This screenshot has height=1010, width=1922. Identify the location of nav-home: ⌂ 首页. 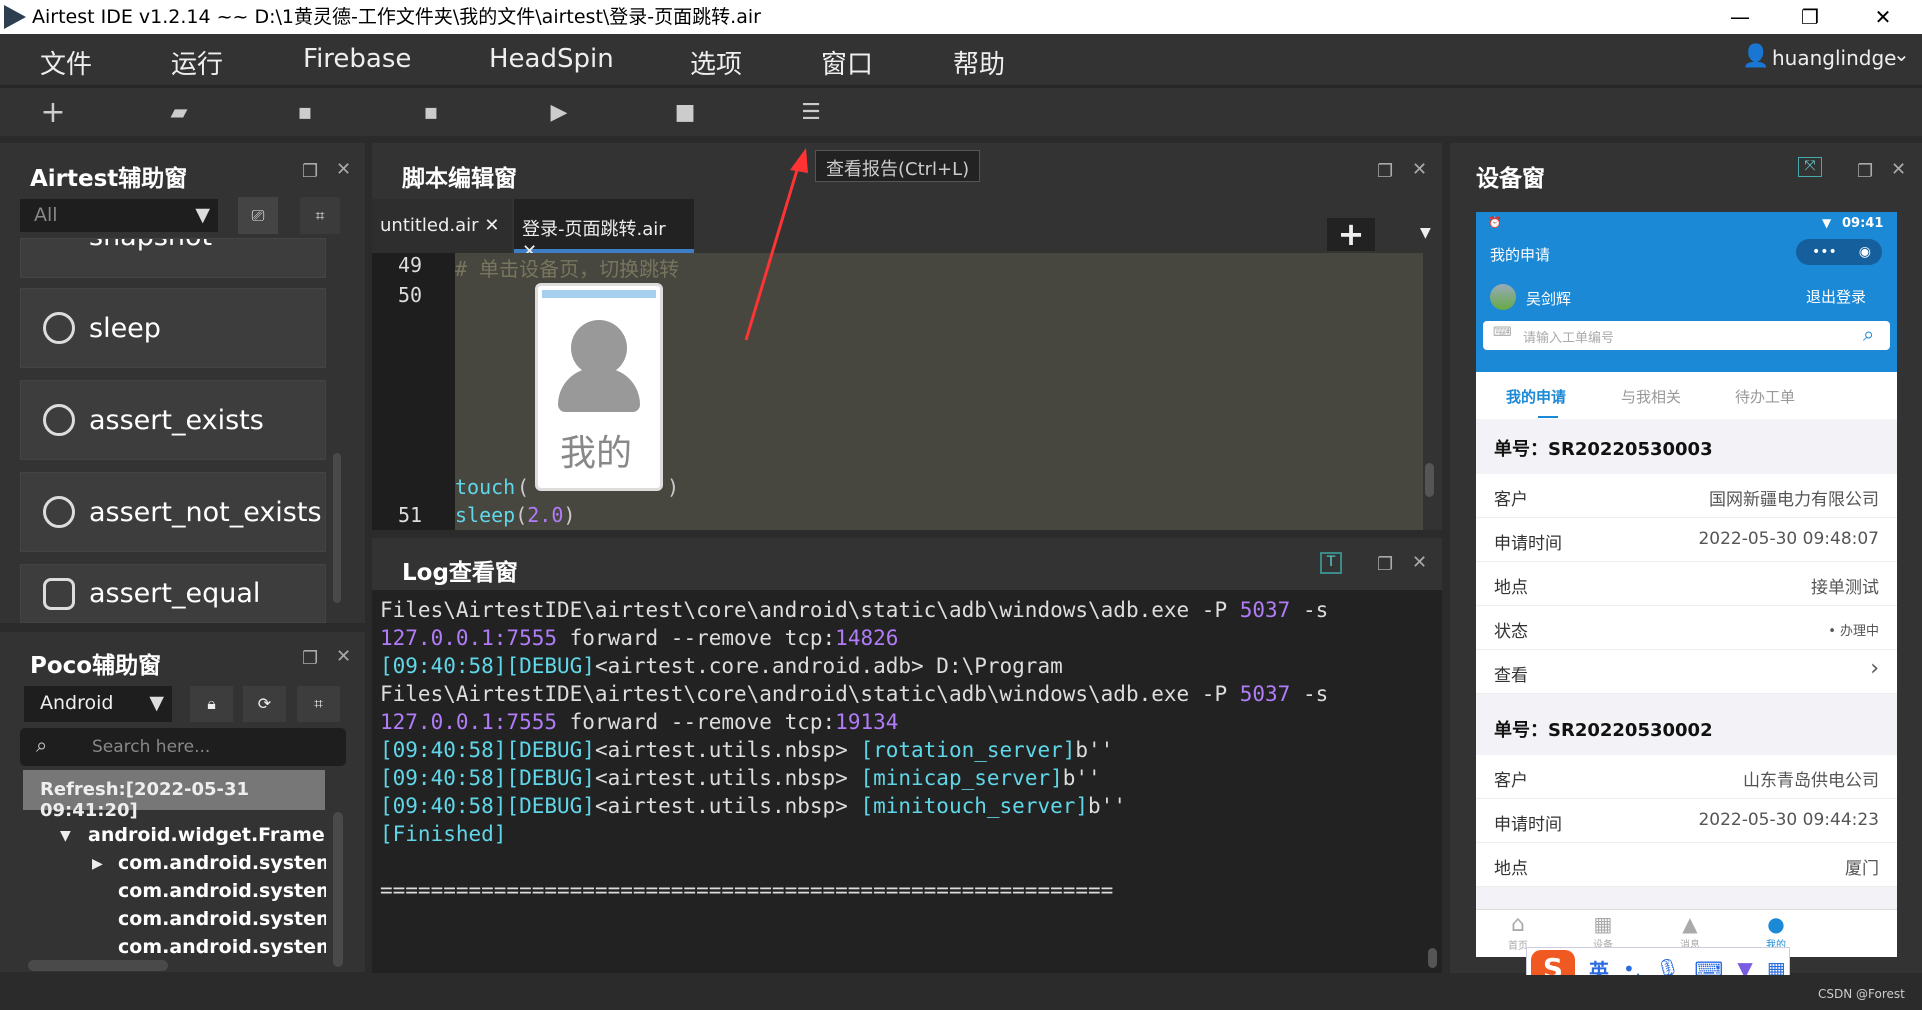
(1518, 932).